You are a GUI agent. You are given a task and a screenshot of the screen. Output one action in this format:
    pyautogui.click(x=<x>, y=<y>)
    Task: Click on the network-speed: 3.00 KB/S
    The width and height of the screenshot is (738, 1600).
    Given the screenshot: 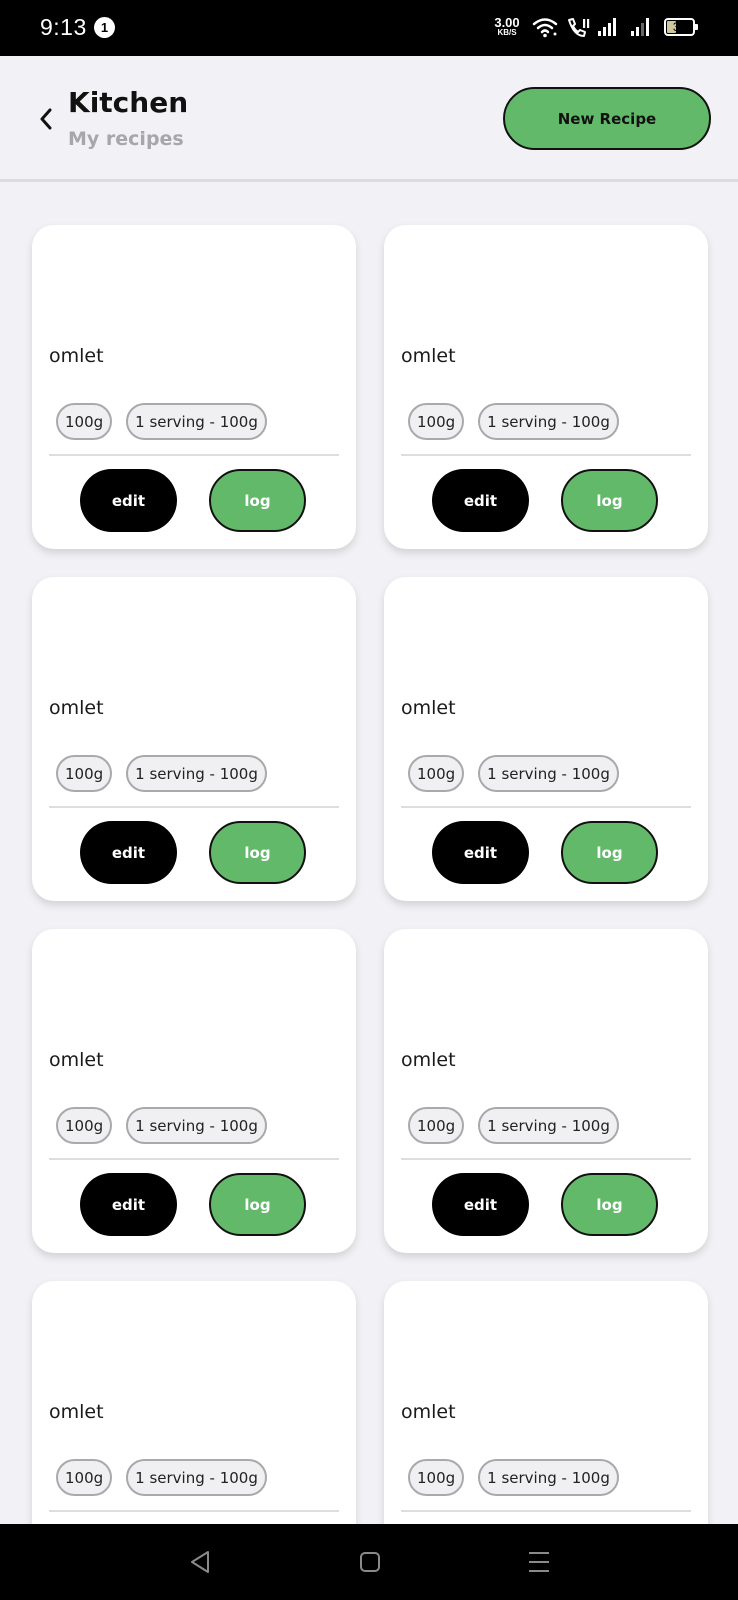 What is the action you would take?
    pyautogui.click(x=507, y=26)
    